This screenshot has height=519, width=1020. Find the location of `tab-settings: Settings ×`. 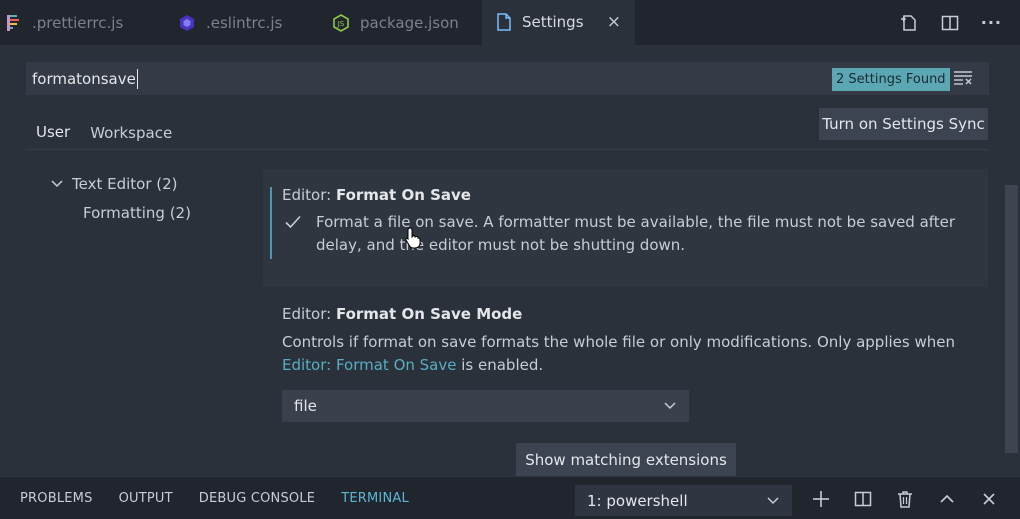

tab-settings: Settings × is located at coordinates (558, 22).